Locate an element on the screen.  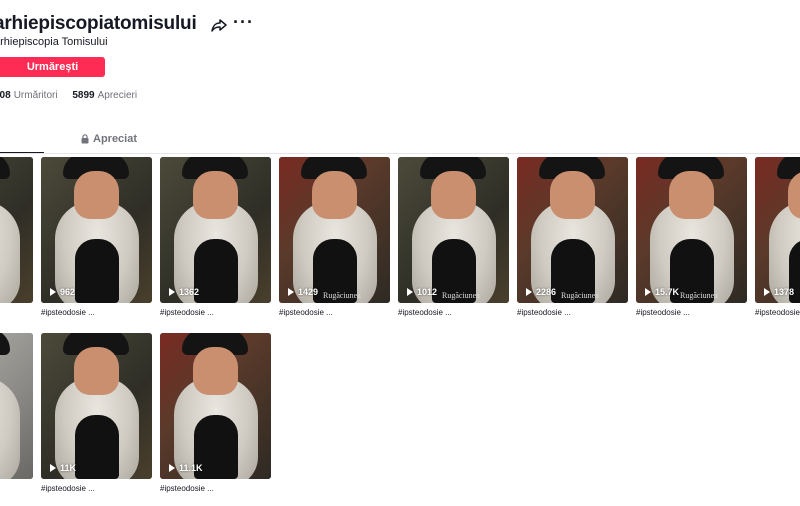
video-thumbnail: 962 is located at coordinates (96, 230).